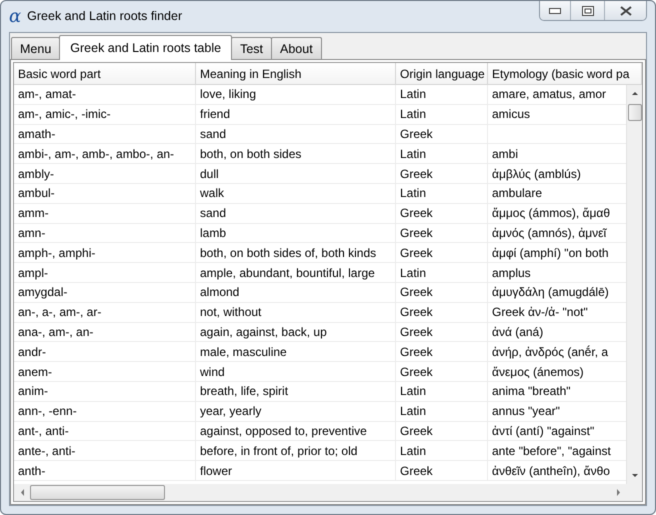 Image resolution: width=656 pixels, height=515 pixels. I want to click on close-button, so click(625, 10).